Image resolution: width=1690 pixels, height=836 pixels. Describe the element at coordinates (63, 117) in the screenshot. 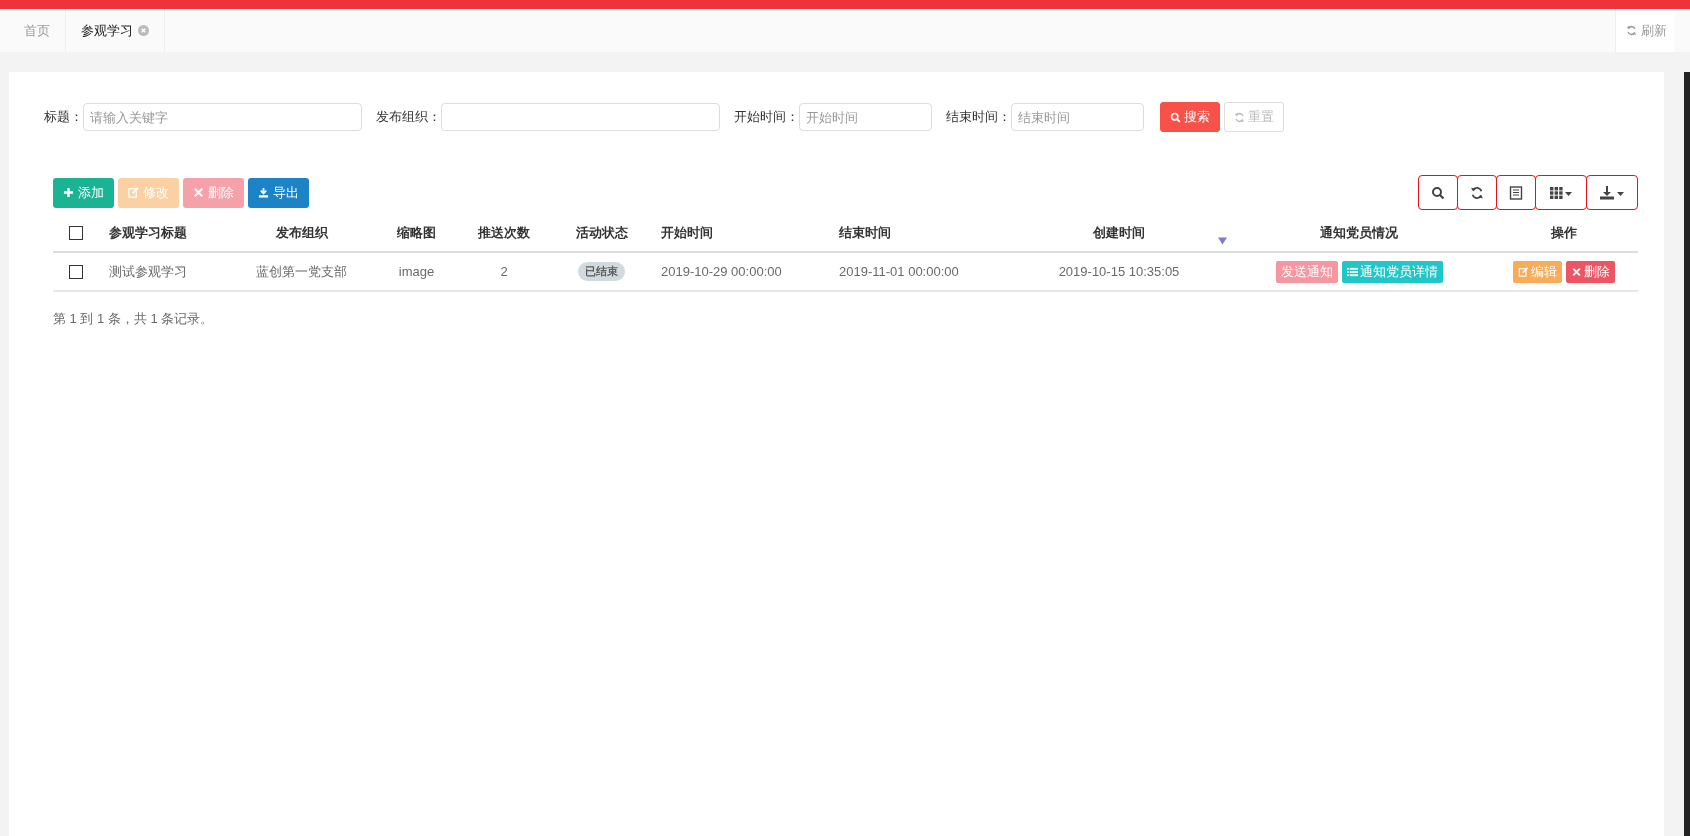

I see `filter-label: 标题：` at that location.